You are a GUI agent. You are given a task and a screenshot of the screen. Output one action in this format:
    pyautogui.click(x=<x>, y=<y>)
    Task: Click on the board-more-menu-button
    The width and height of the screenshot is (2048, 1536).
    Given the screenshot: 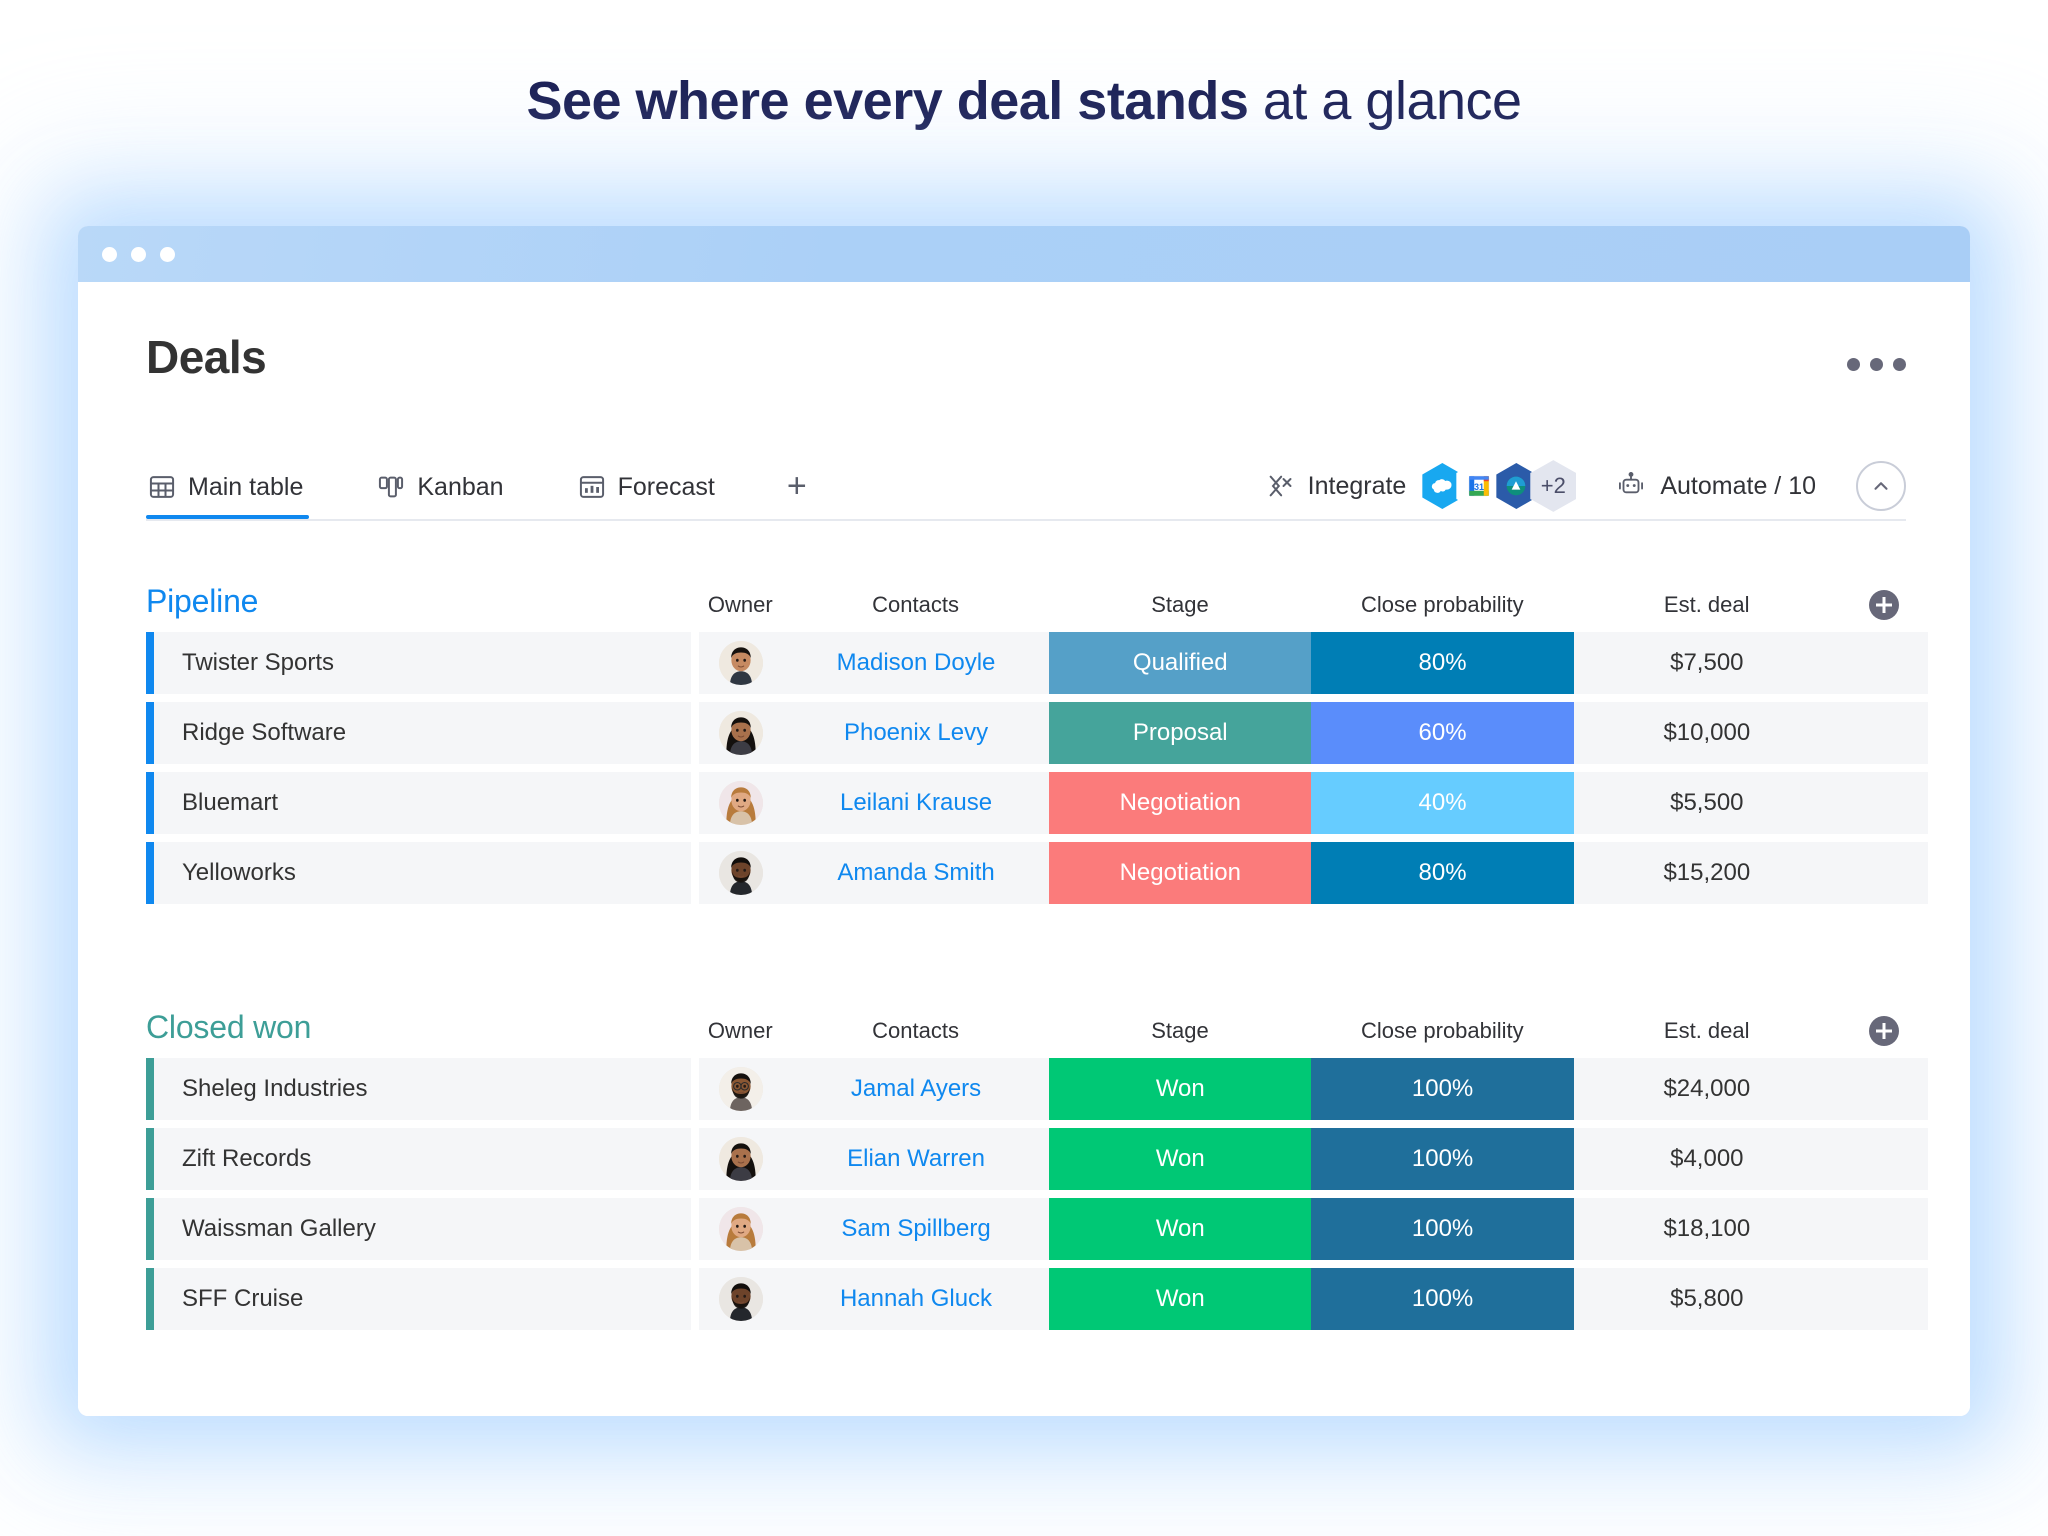 What is the action you would take?
    pyautogui.click(x=1876, y=364)
    